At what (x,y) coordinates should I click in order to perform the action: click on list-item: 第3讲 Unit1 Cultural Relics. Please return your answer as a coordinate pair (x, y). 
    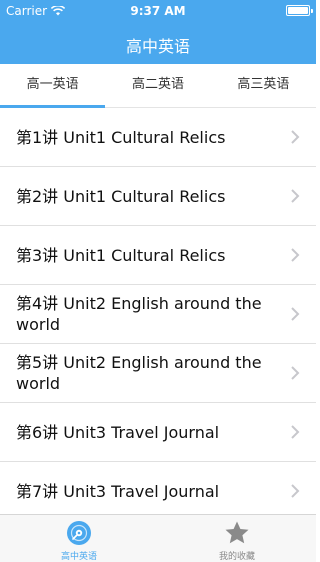
    Looking at the image, I should click on (158, 255).